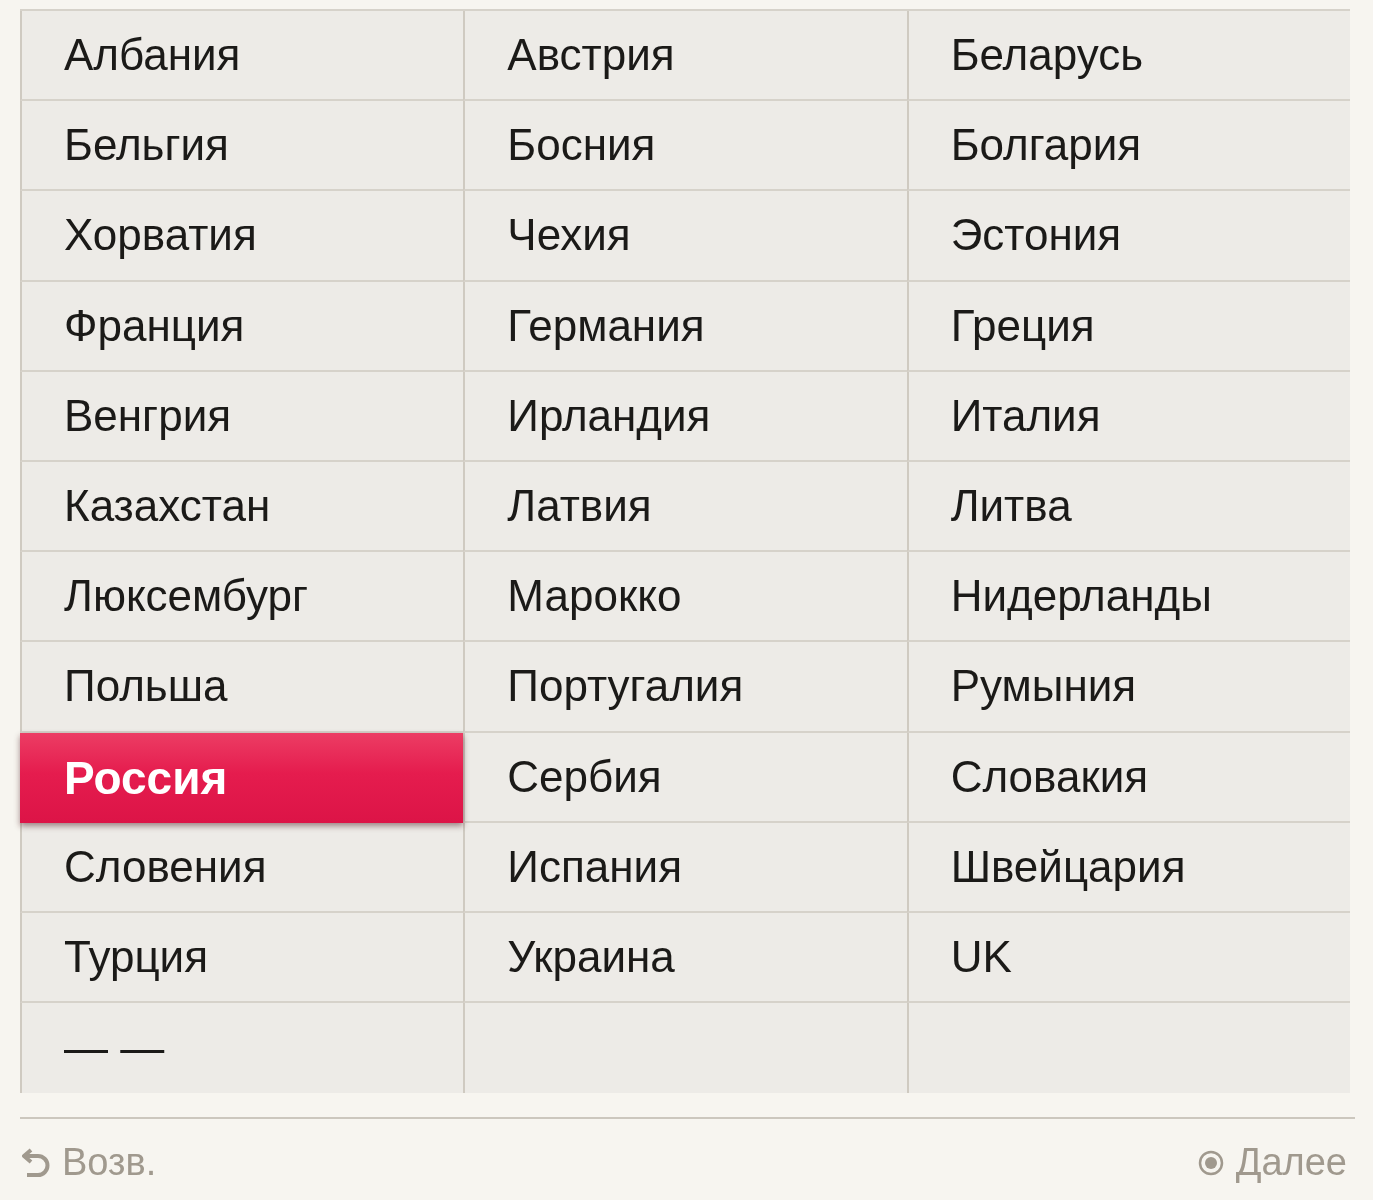 This screenshot has height=1200, width=1373. I want to click on country-option: Португалия, so click(685, 687).